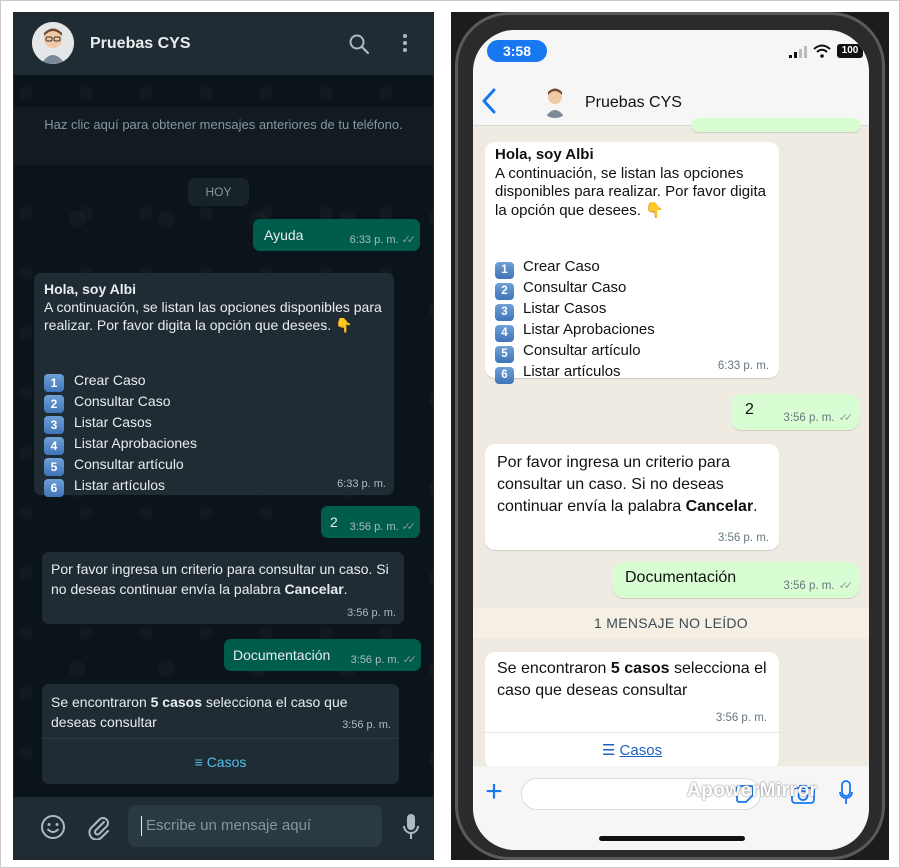  I want to click on casos-list-button: ≡ Casos, so click(220, 762).